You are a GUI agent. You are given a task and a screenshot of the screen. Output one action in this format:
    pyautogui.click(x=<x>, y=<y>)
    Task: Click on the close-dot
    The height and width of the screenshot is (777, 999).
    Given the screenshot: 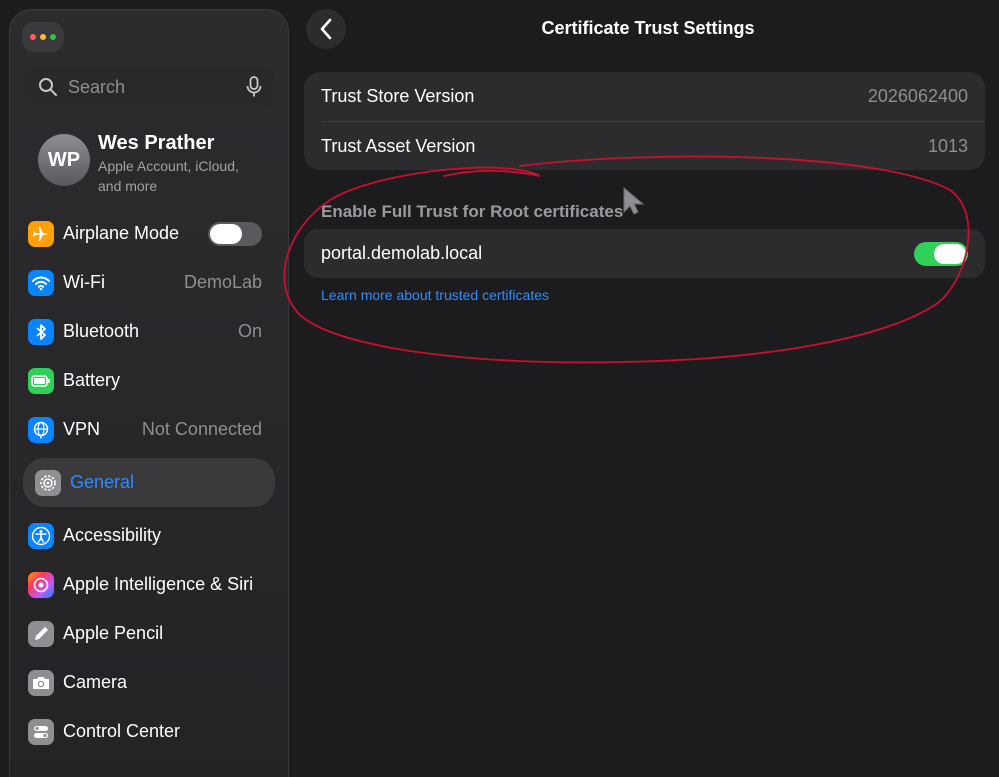 What is the action you would take?
    pyautogui.click(x=33, y=37)
    